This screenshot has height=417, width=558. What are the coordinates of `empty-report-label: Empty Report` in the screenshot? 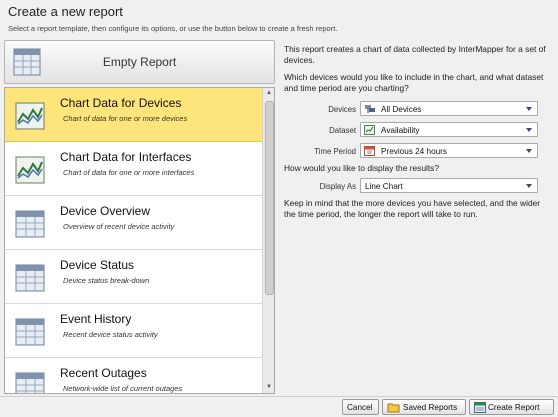 It's located at (139, 62).